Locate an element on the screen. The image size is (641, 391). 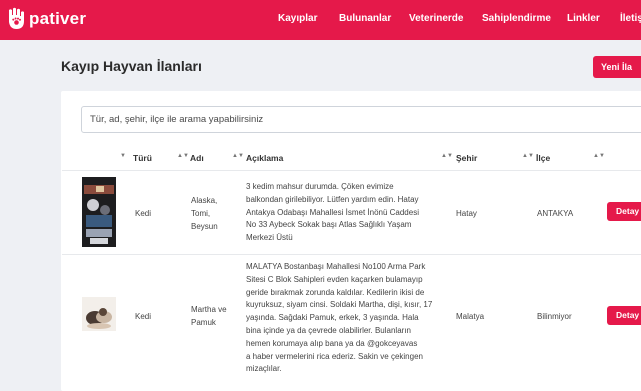
sort-icon: ▼ is located at coordinates (123, 156).